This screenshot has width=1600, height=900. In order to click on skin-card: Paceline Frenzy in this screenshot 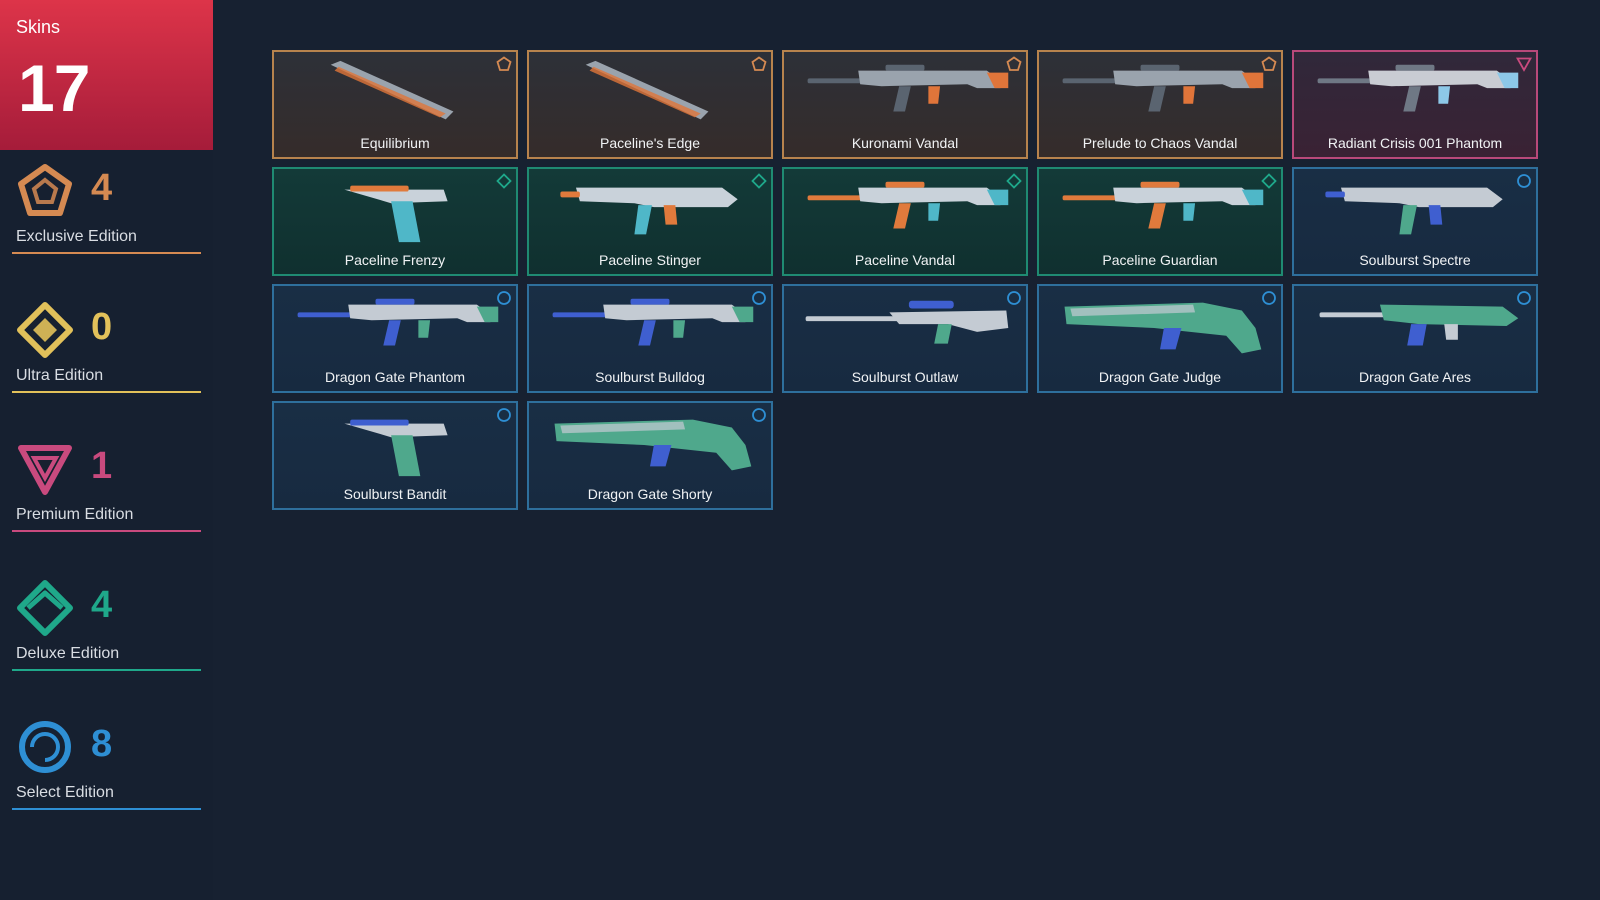, I will do `click(395, 221)`.